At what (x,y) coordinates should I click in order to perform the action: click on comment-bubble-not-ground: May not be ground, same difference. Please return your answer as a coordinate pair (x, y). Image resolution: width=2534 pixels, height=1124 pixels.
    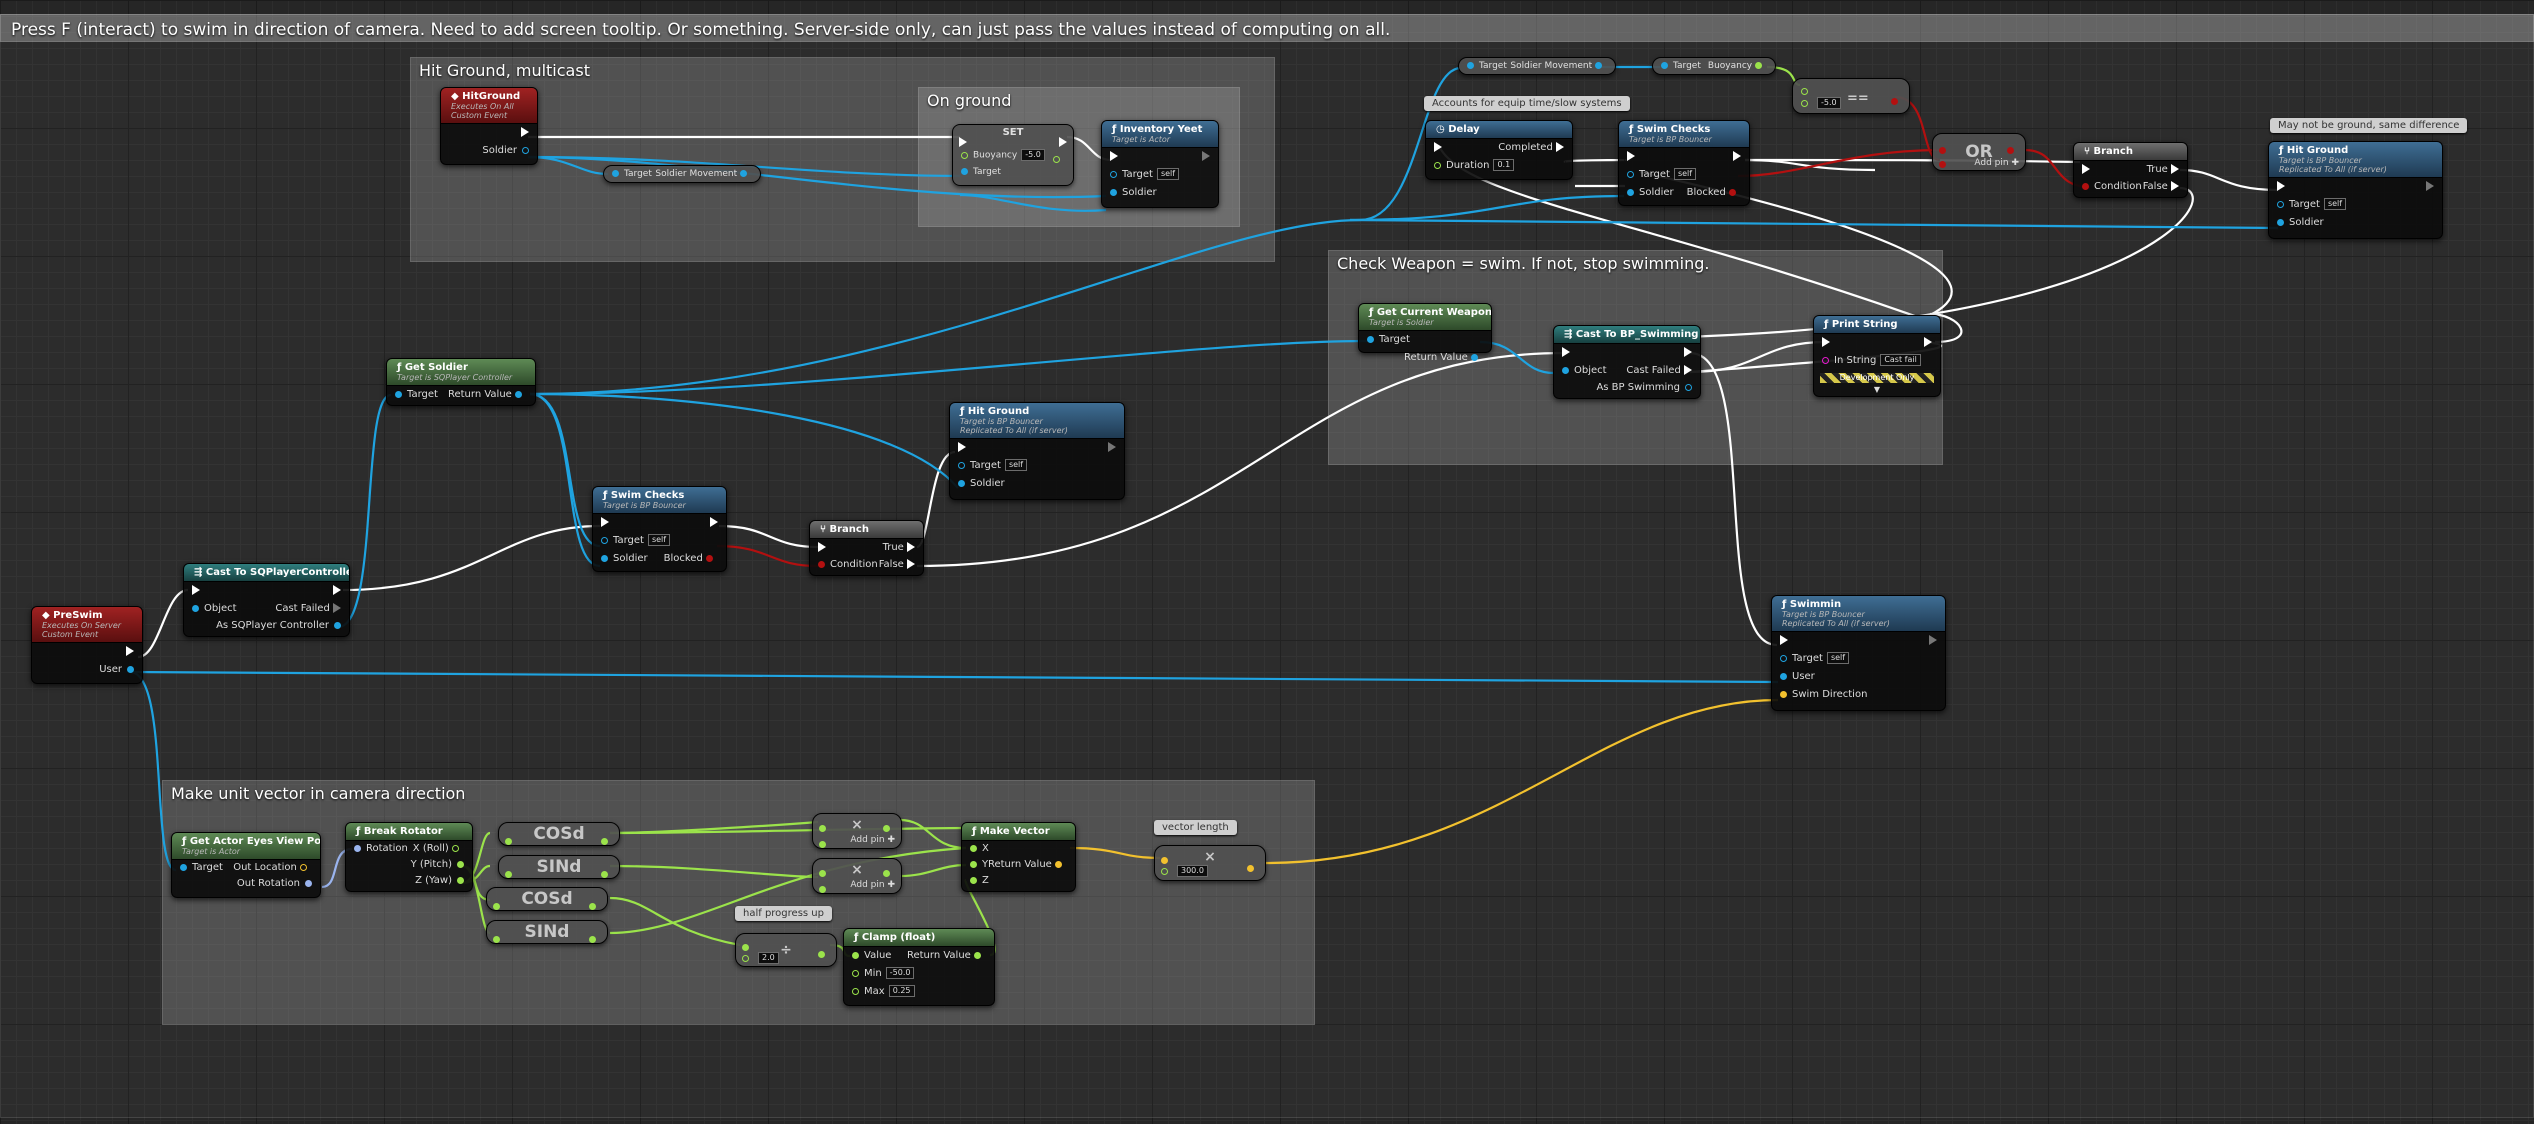
    Looking at the image, I should click on (2369, 125).